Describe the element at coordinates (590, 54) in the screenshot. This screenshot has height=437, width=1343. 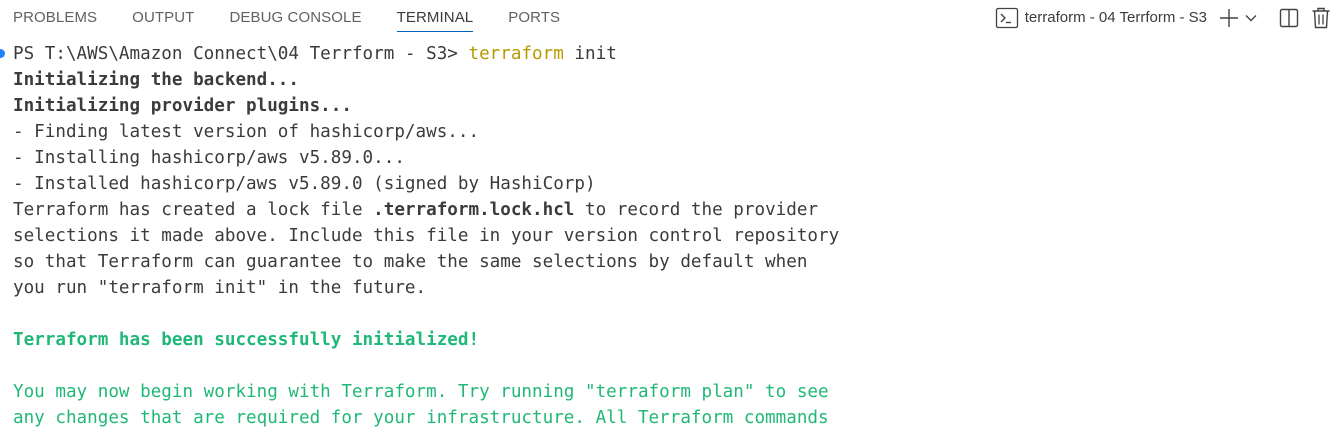
I see `prompt-args: init` at that location.